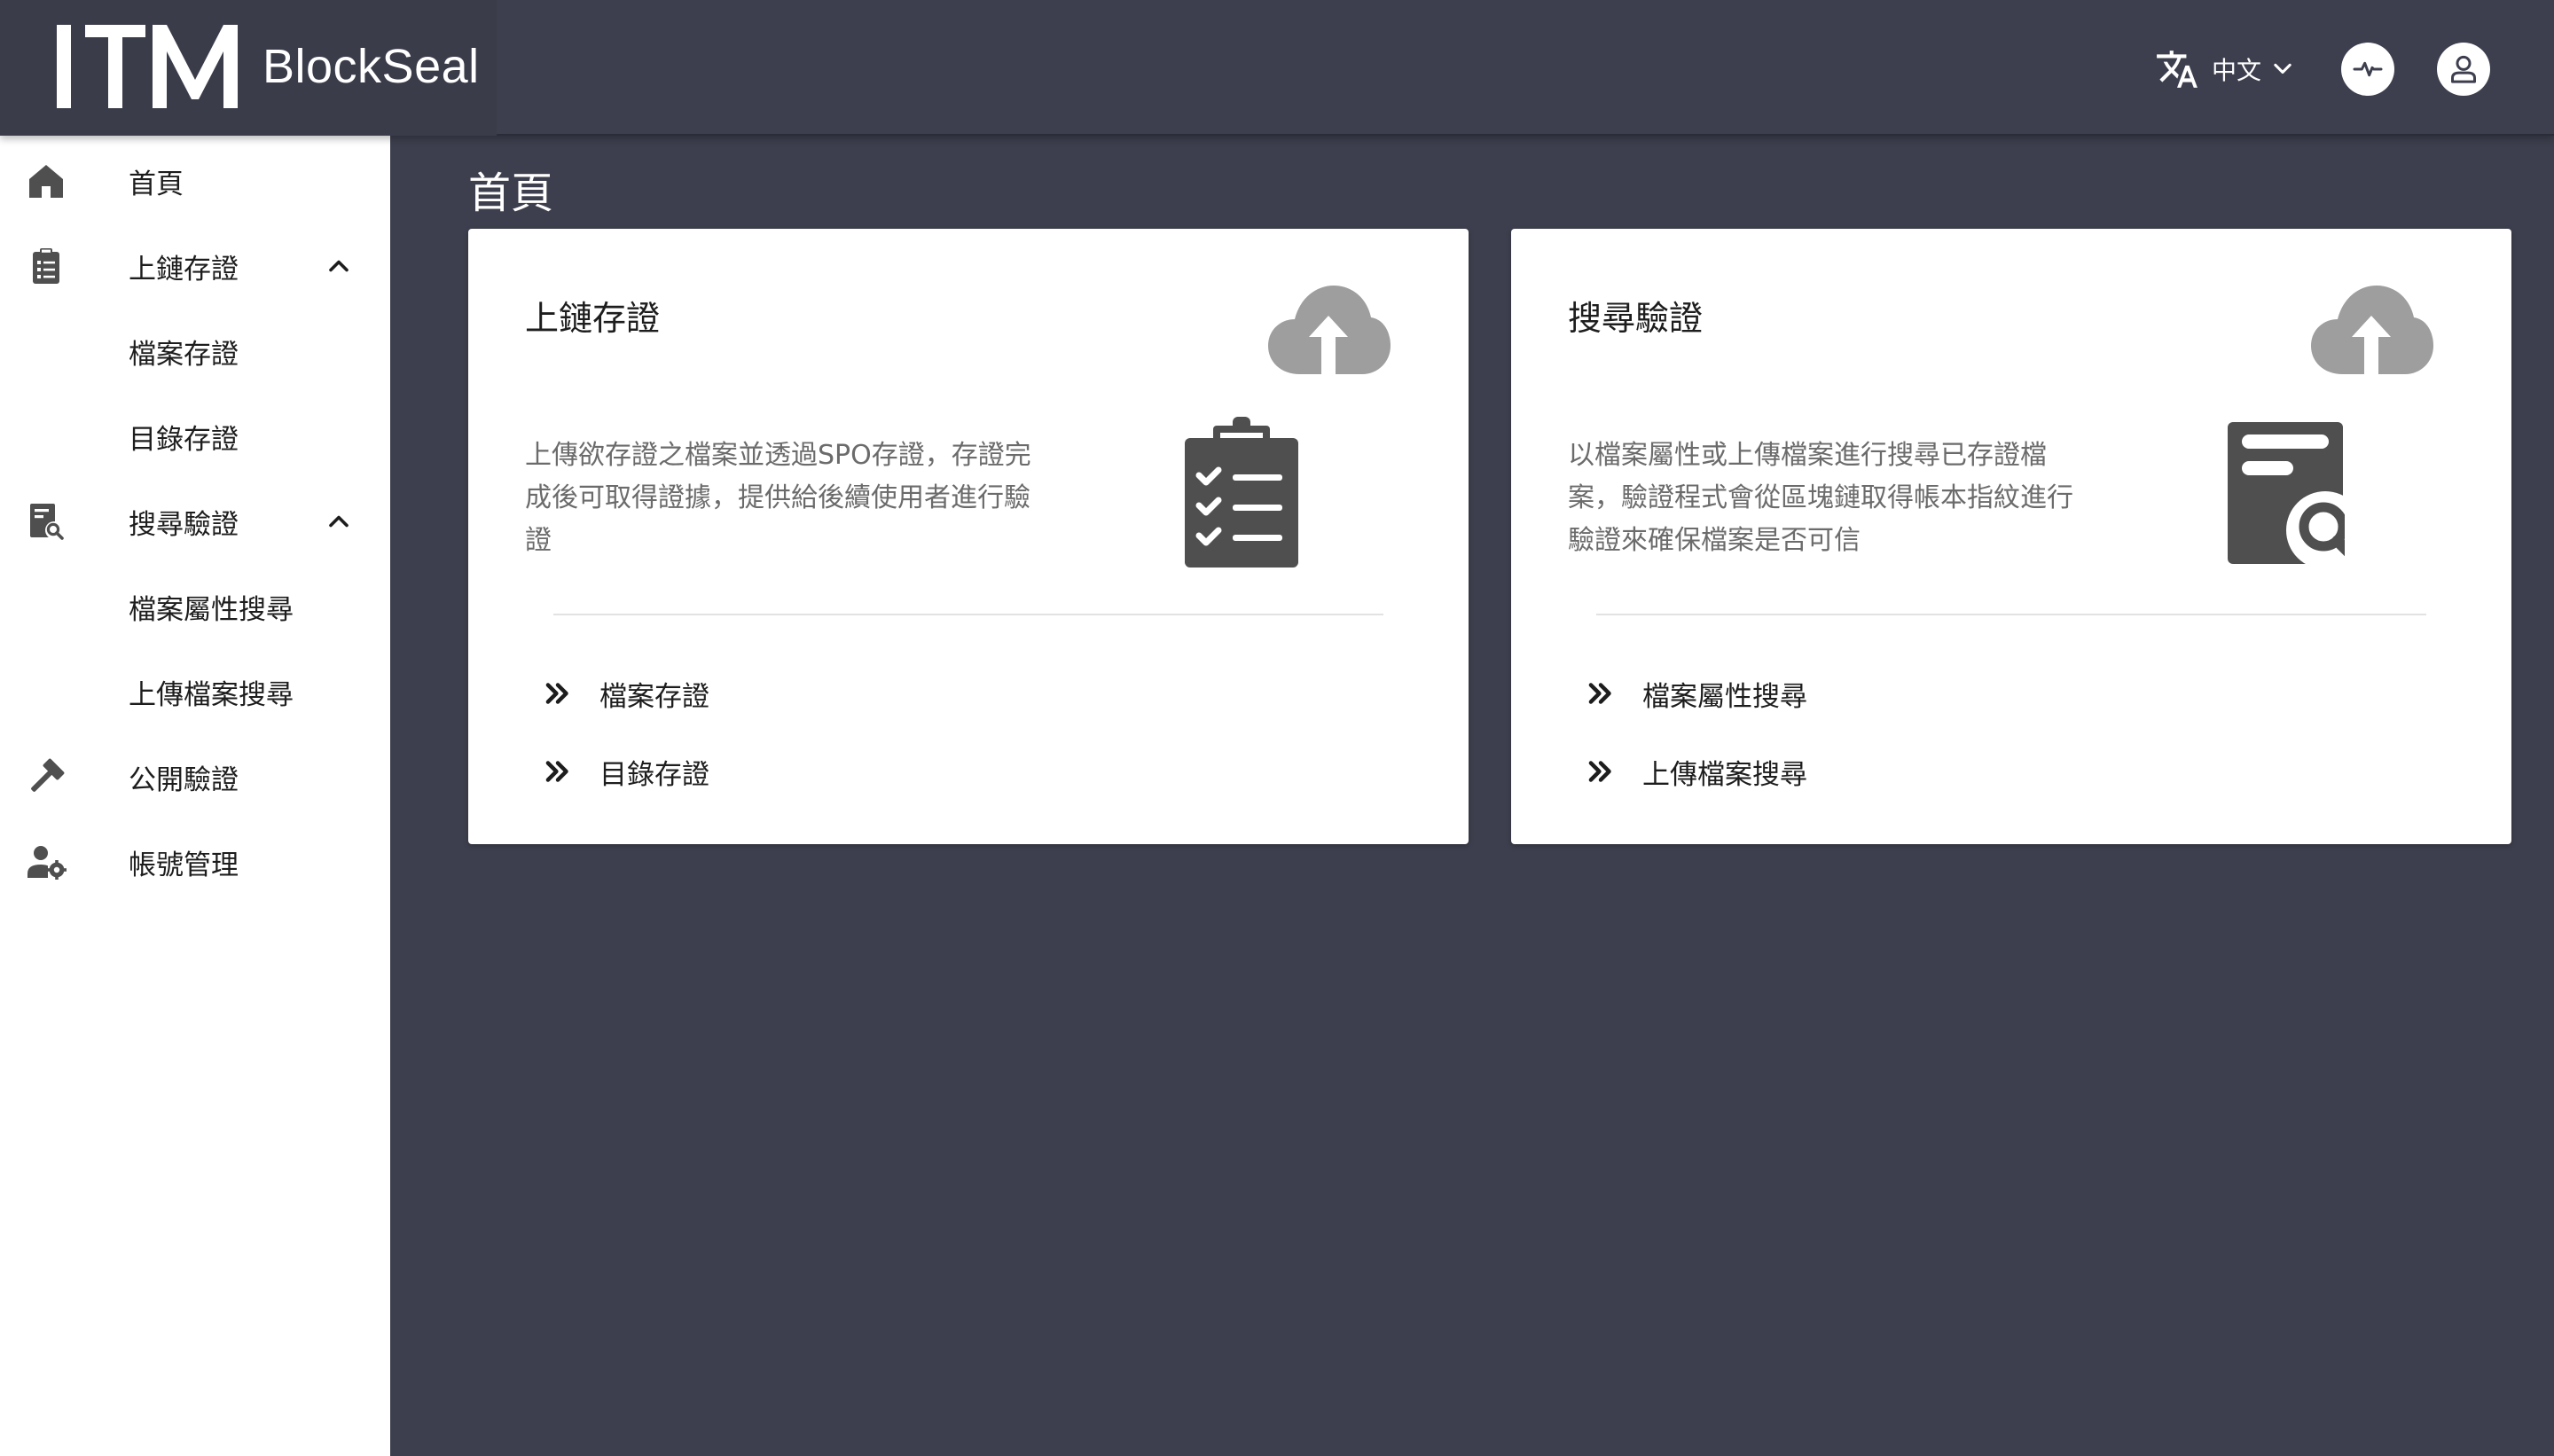 This screenshot has height=1456, width=2554. What do you see at coordinates (184, 524) in the screenshot?
I see `sidebar-item-label: 搜尋驗證` at bounding box center [184, 524].